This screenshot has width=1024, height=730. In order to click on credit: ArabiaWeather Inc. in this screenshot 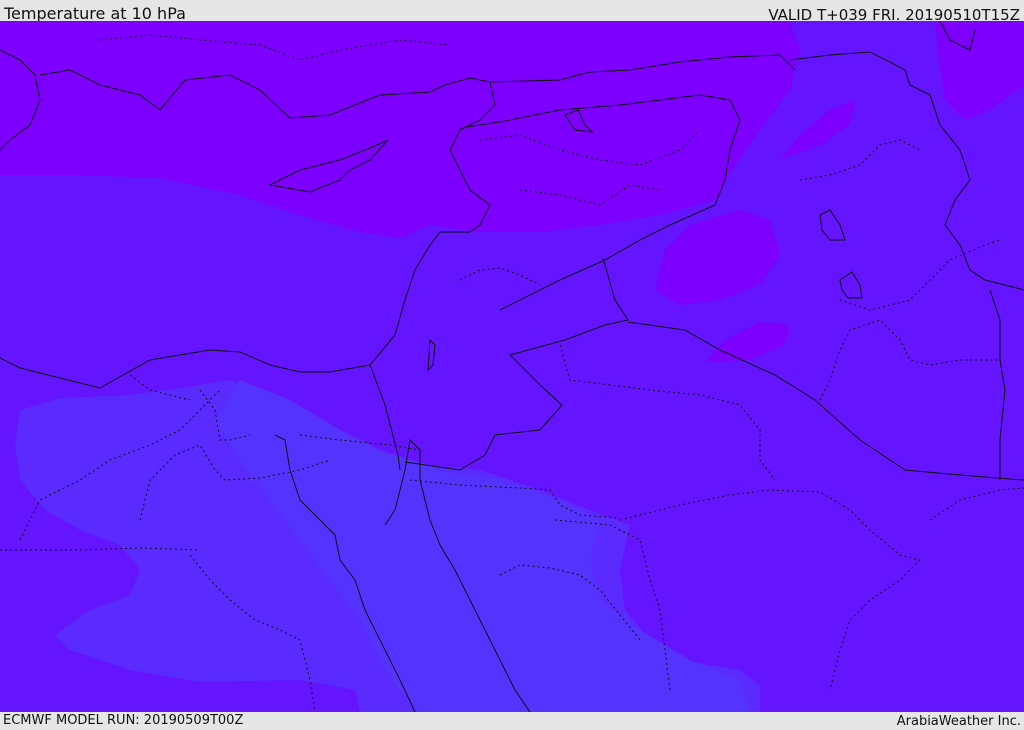, I will do `click(958, 721)`.